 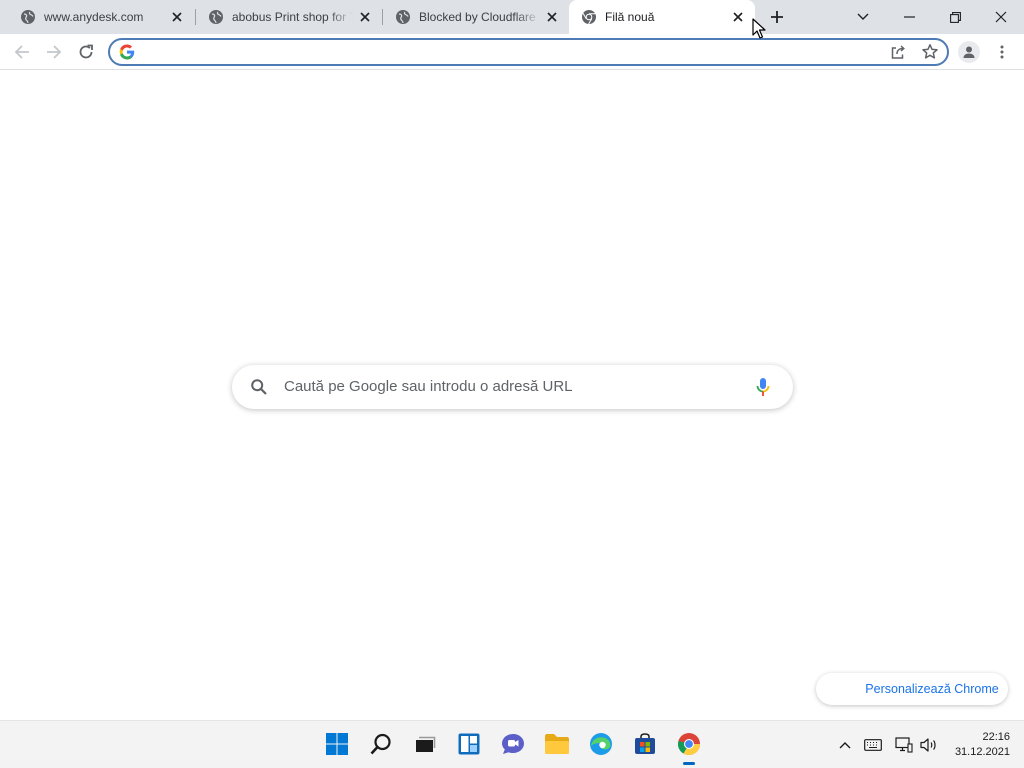 I want to click on task-view-button, so click(x=425, y=744).